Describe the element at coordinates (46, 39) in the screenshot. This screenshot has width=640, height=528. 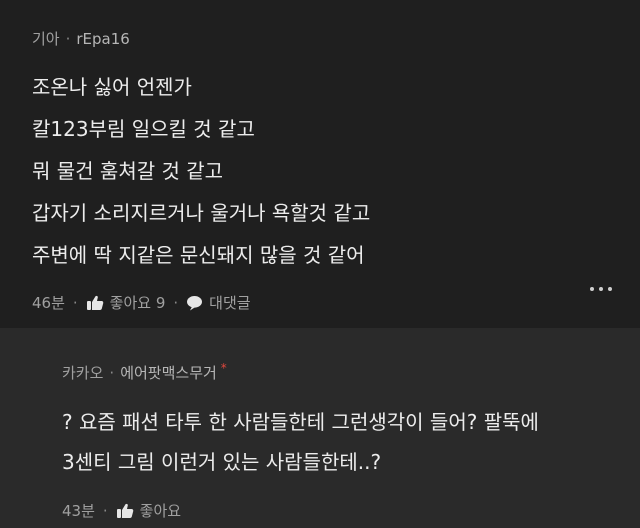
I see `author-prefix: 기아` at that location.